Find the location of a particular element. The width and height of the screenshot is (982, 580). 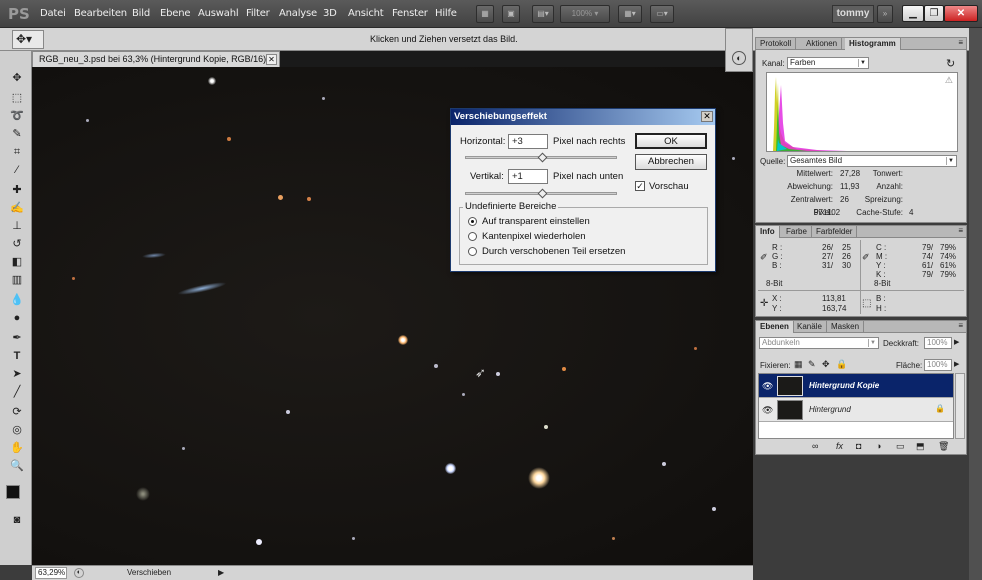

layer-row-hintergrund-kopie: 👁 Hintergrund Kopie is located at coordinates (856, 386).